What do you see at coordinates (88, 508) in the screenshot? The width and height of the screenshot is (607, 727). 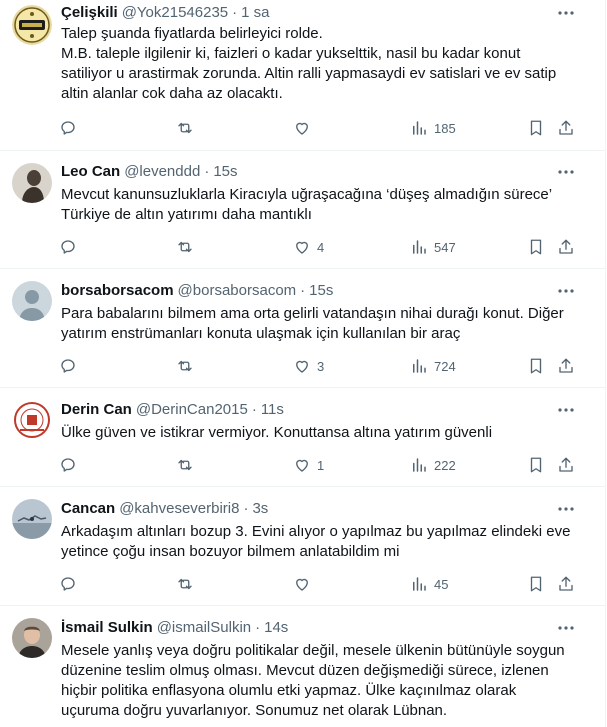 I see `author-name: Cancan` at bounding box center [88, 508].